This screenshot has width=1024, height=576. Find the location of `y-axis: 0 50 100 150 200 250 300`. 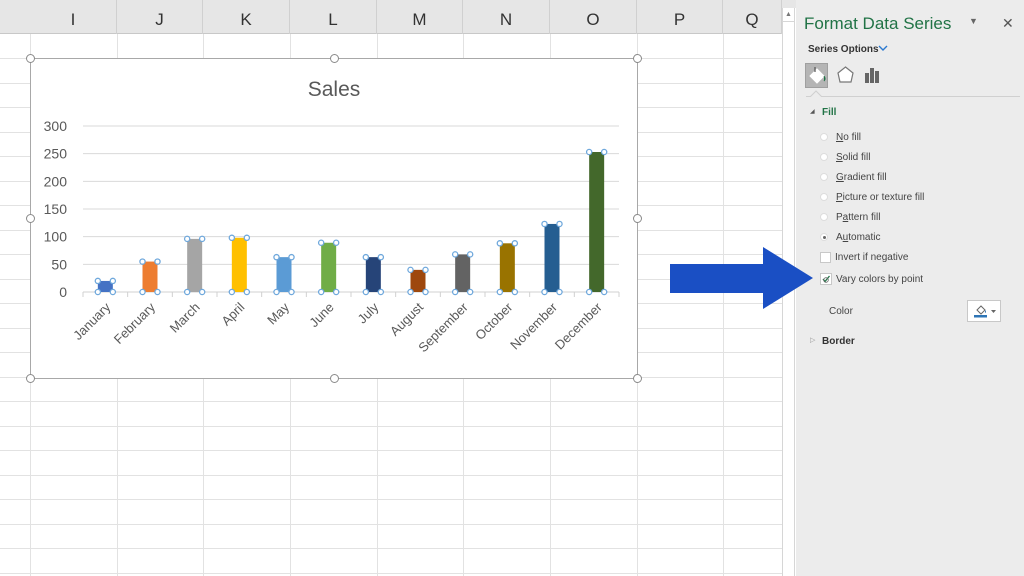

y-axis: 0 50 100 150 200 250 300 is located at coordinates (56, 209).